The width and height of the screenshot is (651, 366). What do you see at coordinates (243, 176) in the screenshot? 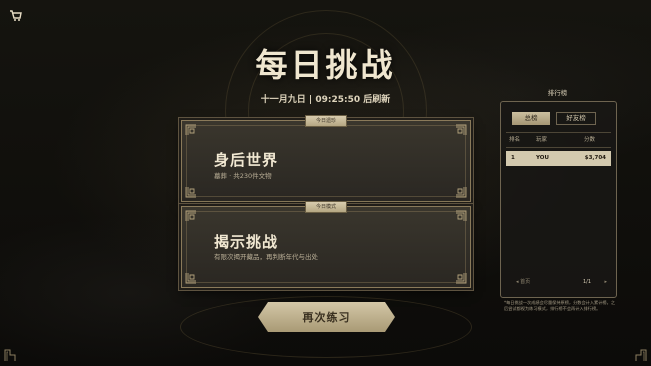
I see `card-subtitle: 墓葬 · 共230件文物` at bounding box center [243, 176].